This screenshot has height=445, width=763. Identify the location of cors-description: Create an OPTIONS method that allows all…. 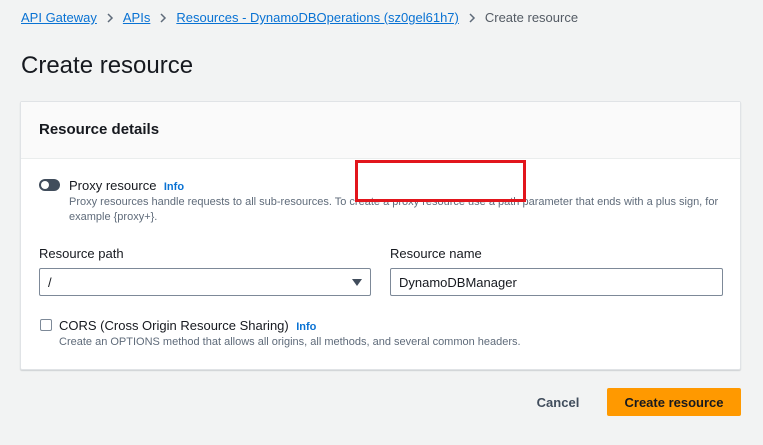
(290, 342).